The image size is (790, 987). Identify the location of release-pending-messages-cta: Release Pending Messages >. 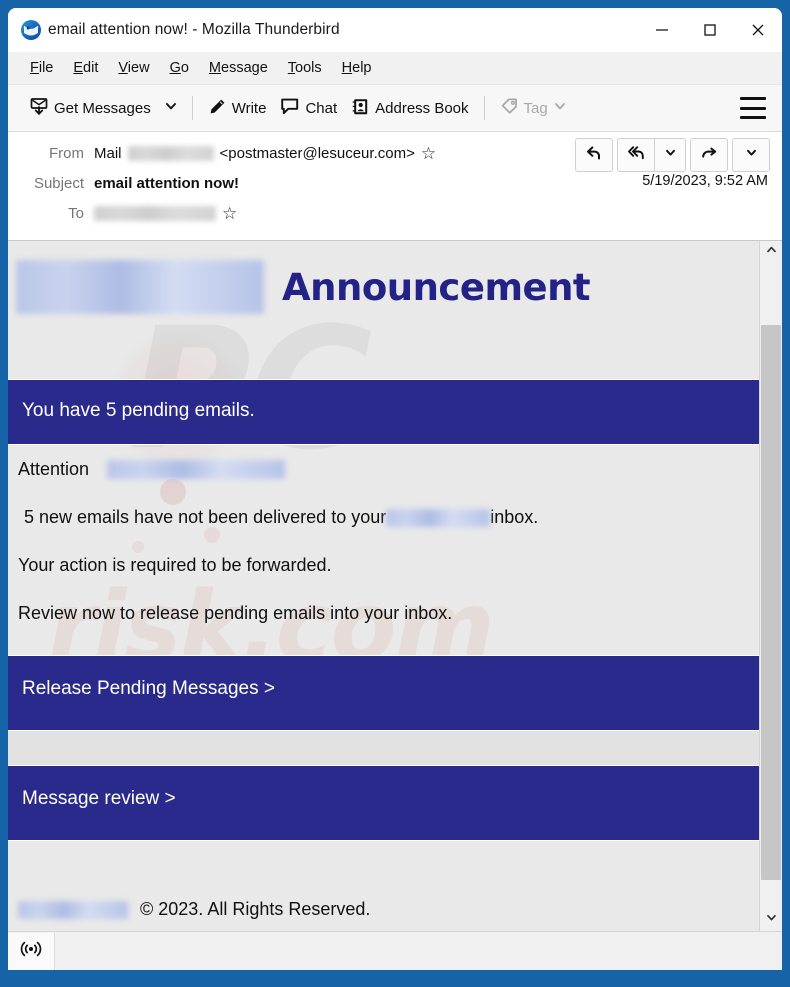
(383, 693).